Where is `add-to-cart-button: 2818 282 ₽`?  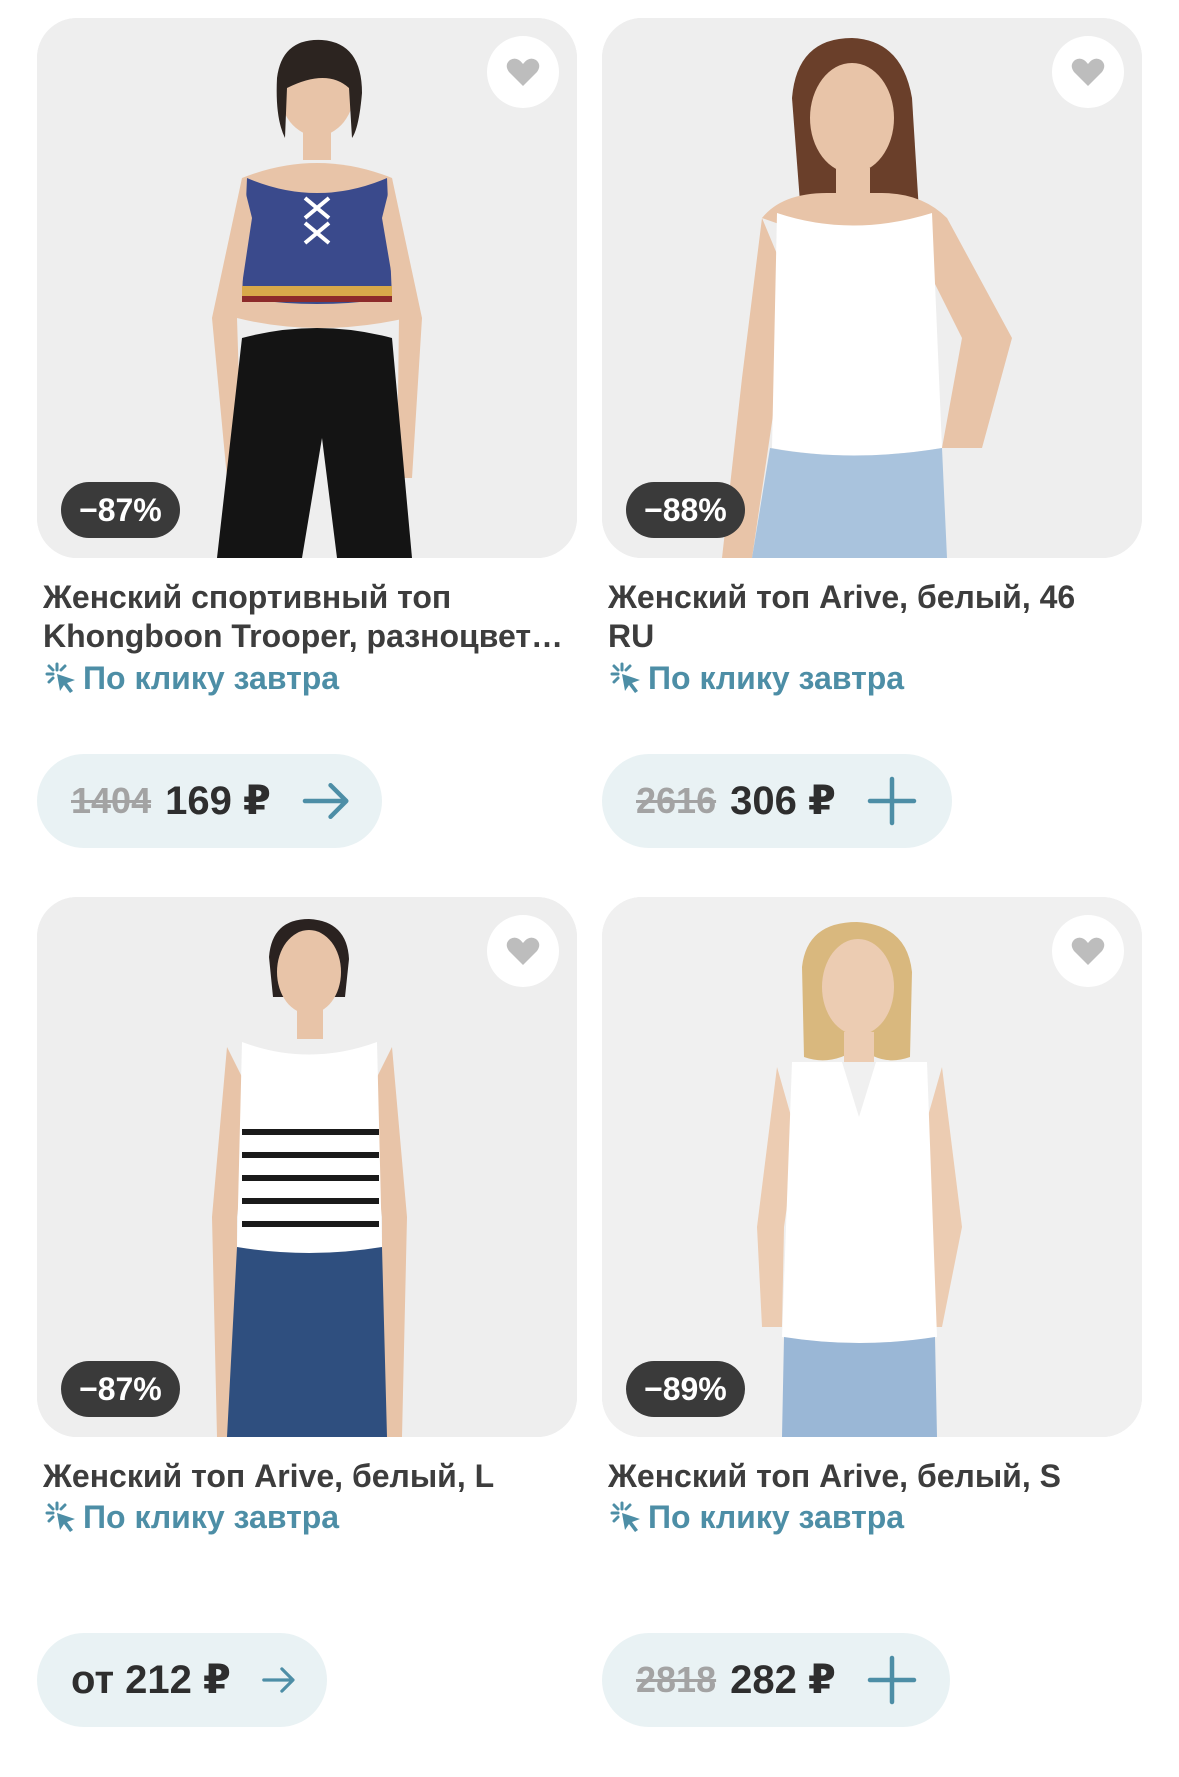 add-to-cart-button: 2818 282 ₽ is located at coordinates (776, 1680).